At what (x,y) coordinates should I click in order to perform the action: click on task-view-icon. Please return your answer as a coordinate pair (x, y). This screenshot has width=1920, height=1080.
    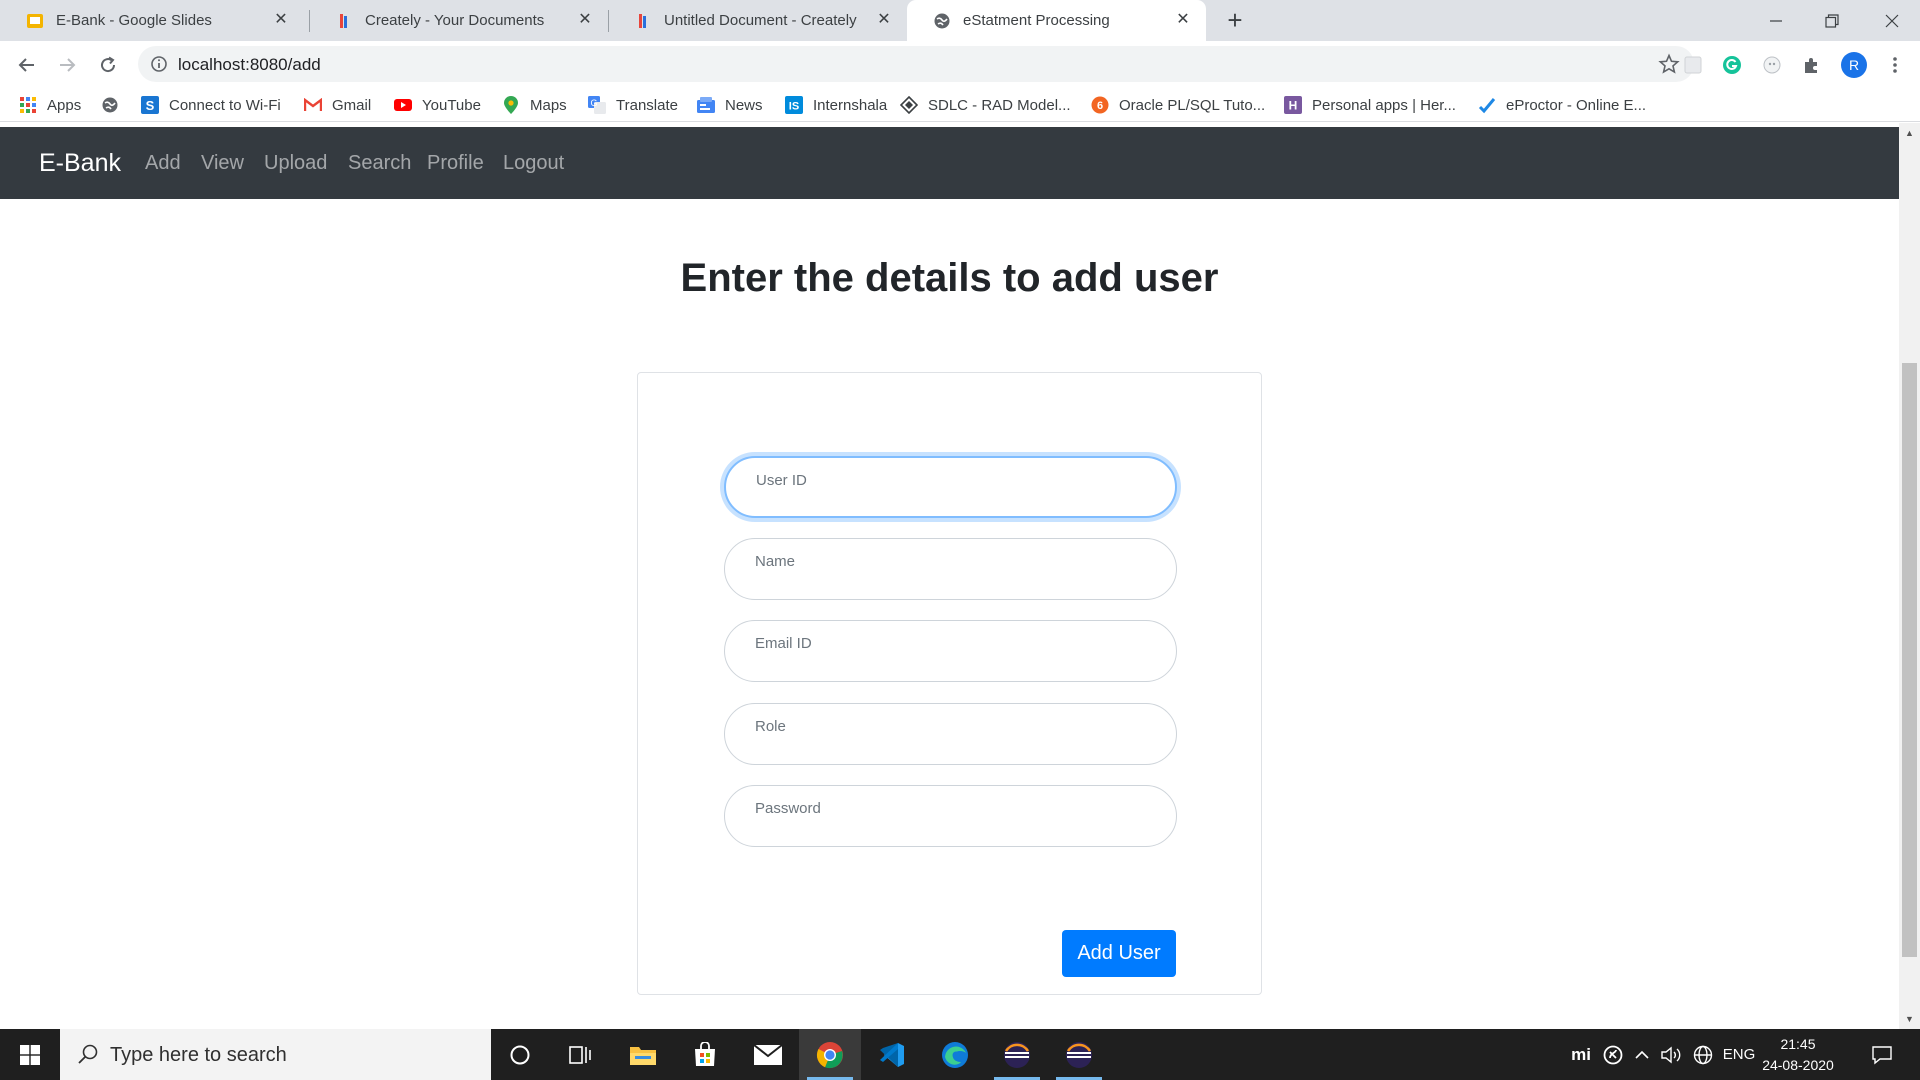
    Looking at the image, I should click on (580, 1054).